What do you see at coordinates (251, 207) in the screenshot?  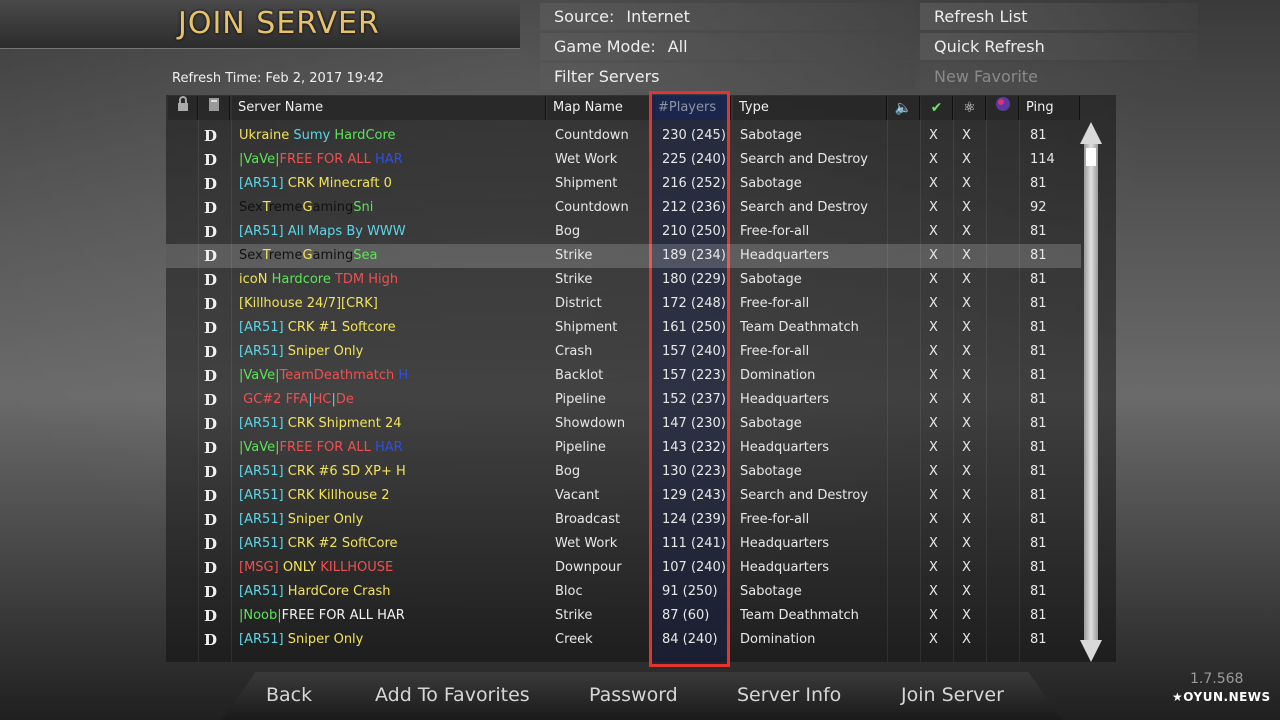 I see `server-name-segment: Sex` at bounding box center [251, 207].